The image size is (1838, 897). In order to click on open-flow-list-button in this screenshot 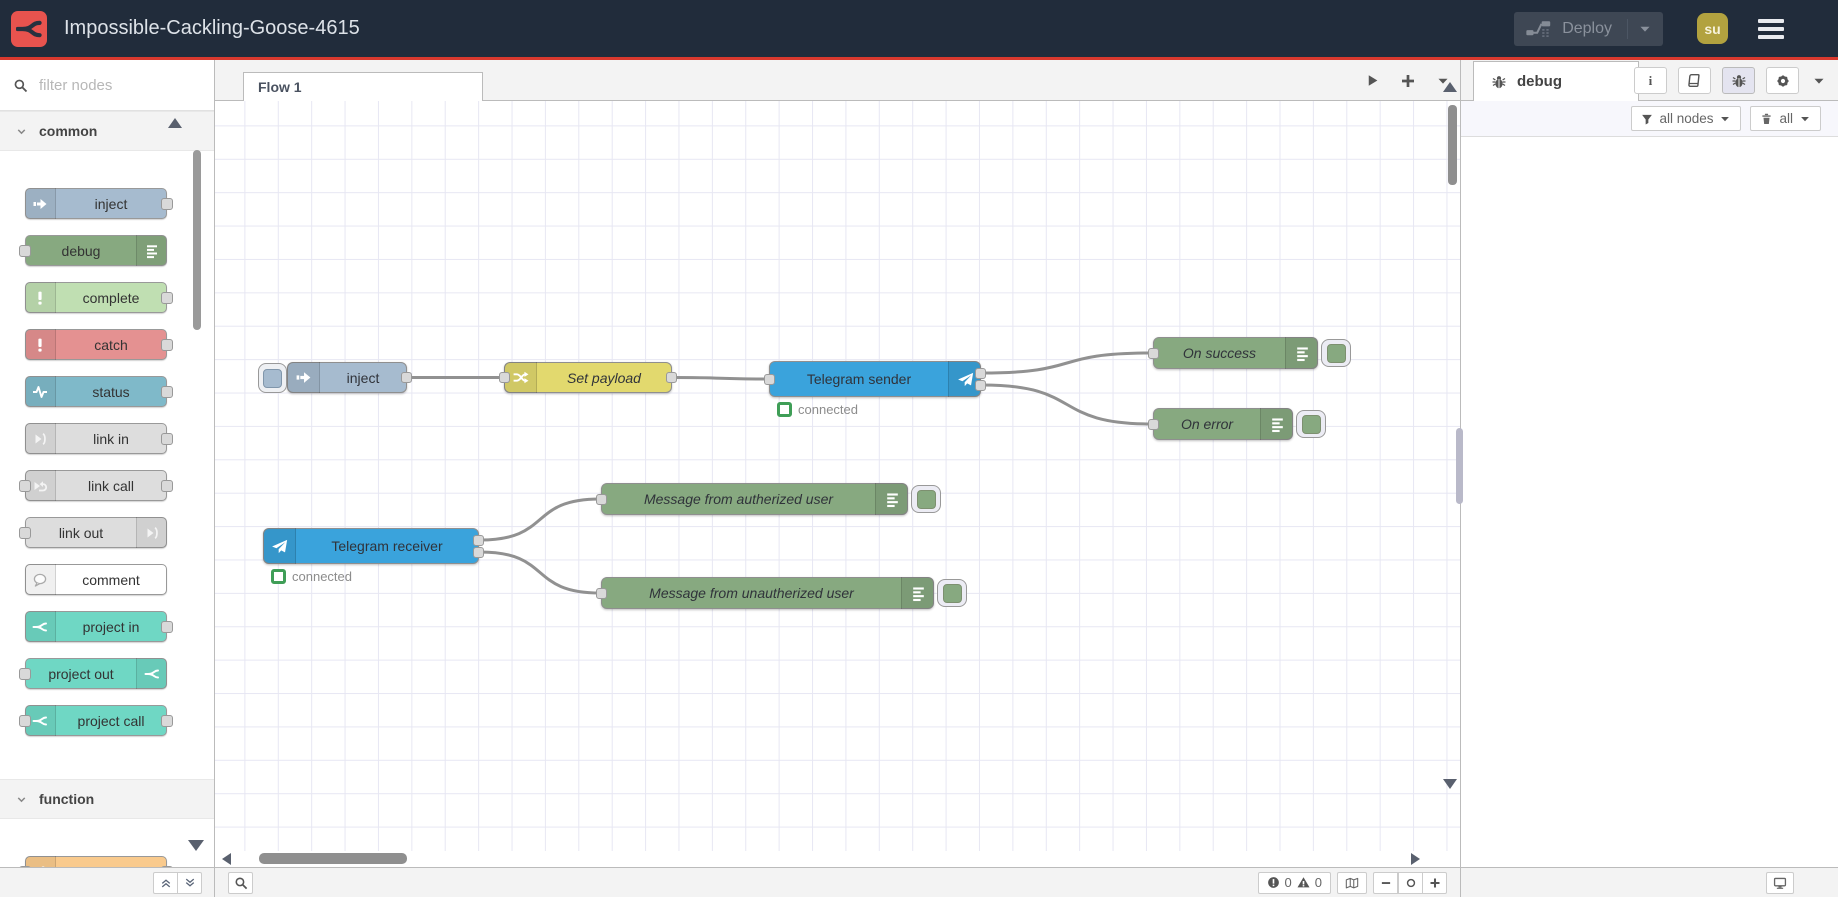, I will do `click(1372, 80)`.